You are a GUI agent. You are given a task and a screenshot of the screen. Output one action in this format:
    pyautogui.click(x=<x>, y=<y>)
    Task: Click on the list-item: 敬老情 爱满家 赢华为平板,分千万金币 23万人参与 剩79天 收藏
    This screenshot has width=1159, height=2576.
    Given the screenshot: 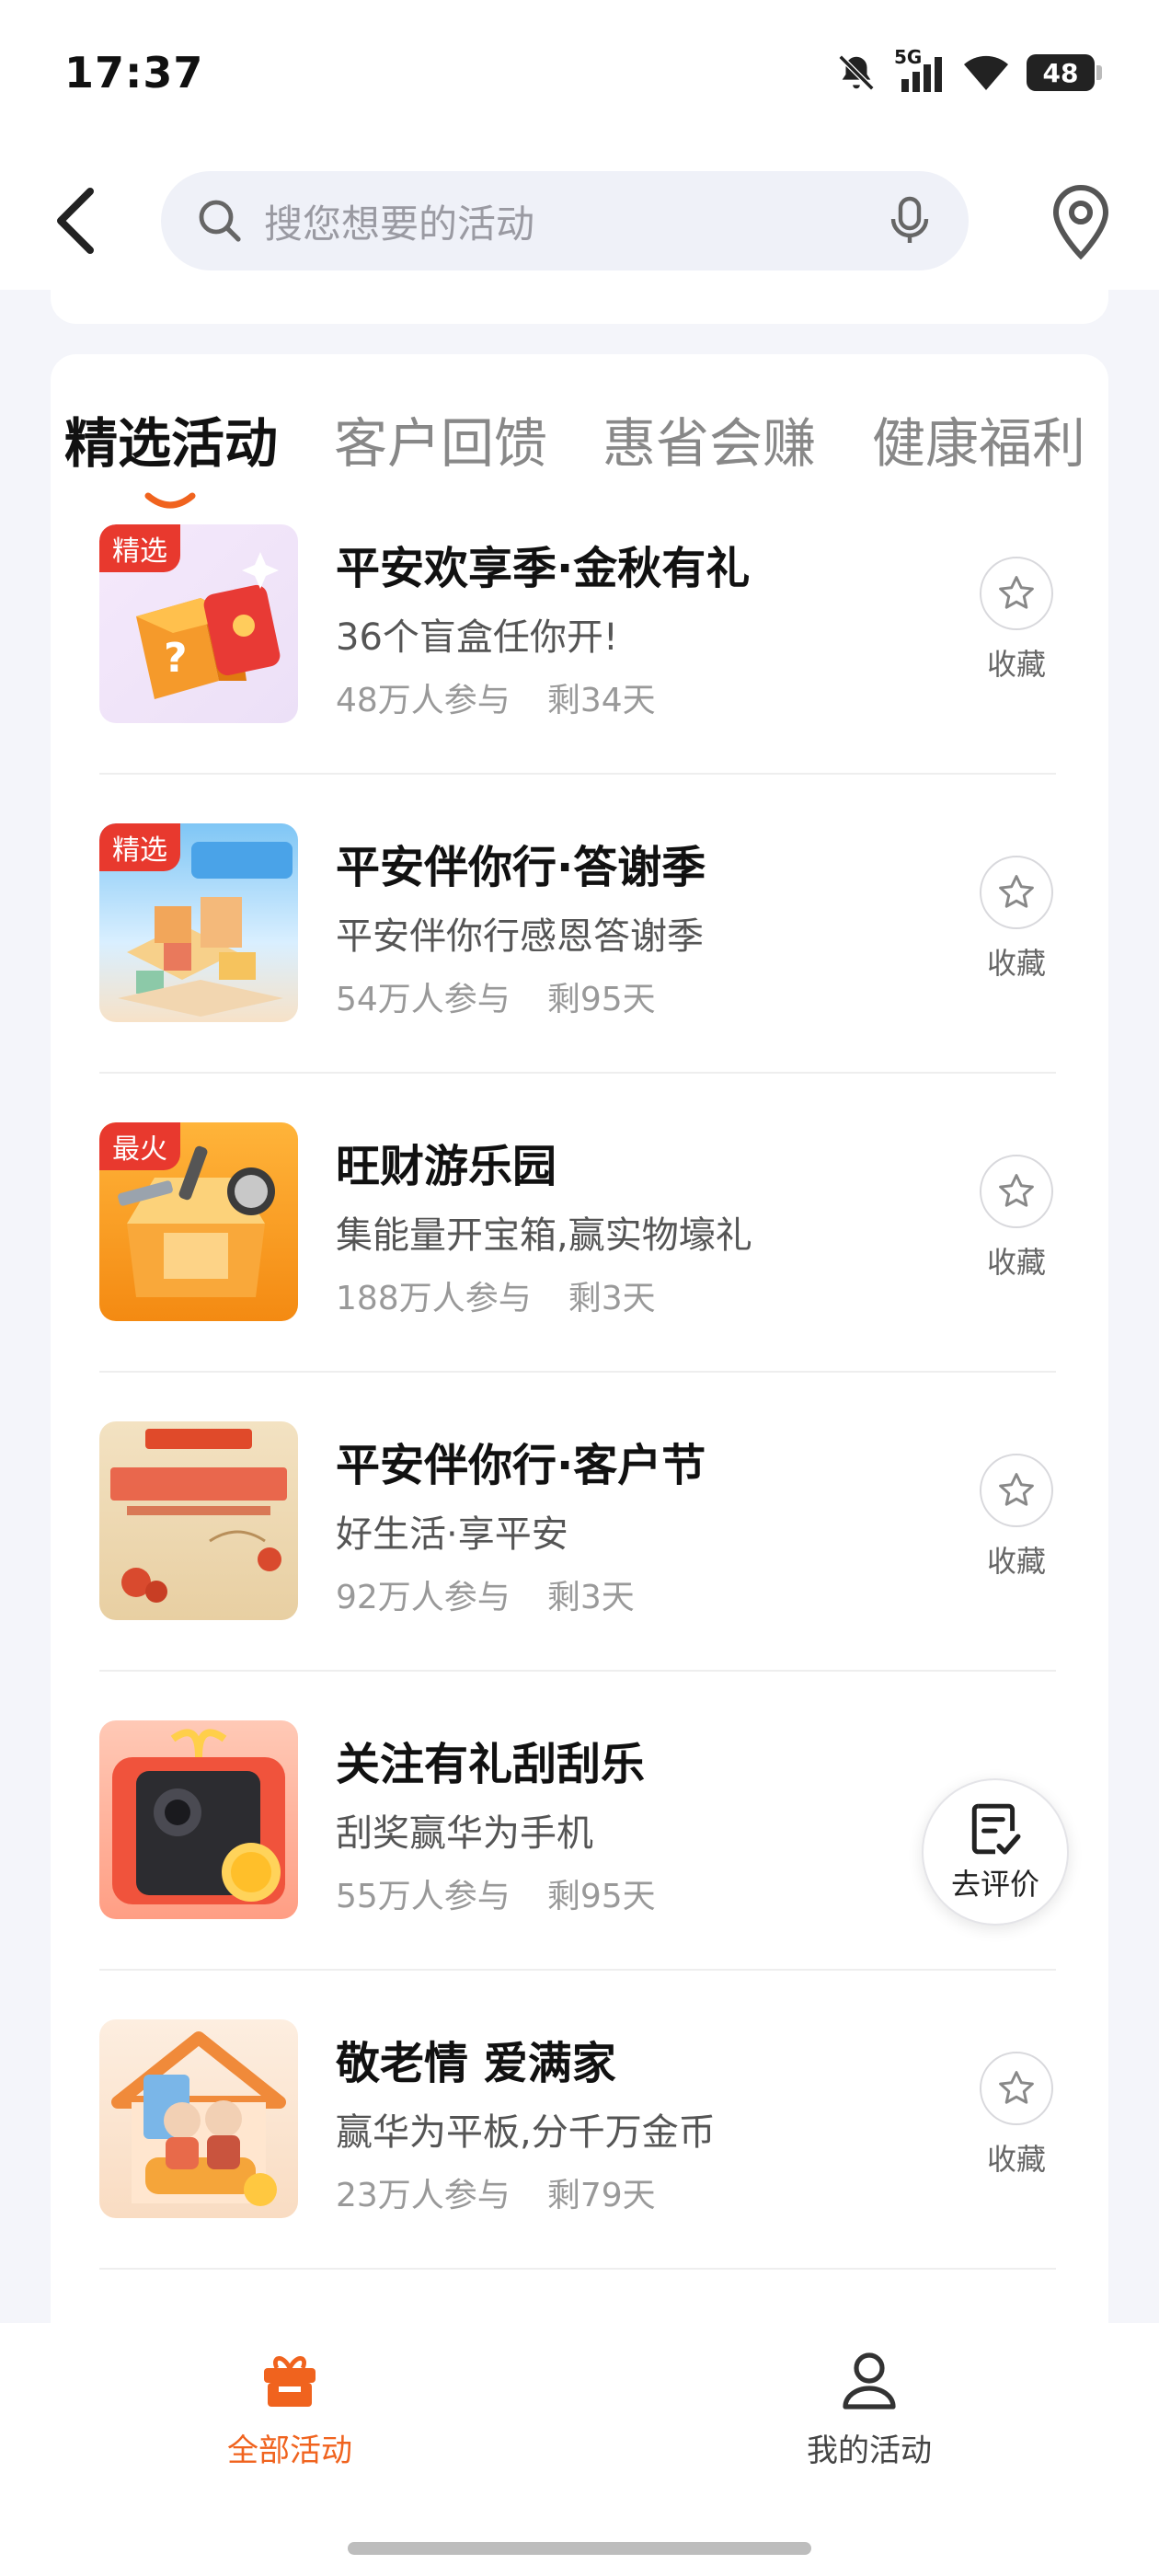 What is the action you would take?
    pyautogui.click(x=579, y=2168)
    